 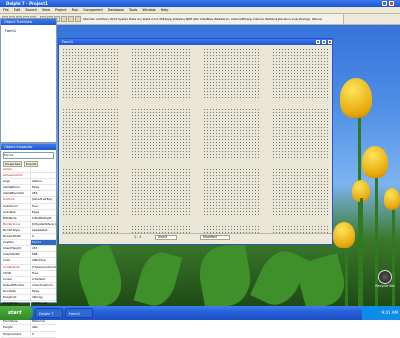 I want to click on tree-item-form1: Form1, so click(x=10, y=31).